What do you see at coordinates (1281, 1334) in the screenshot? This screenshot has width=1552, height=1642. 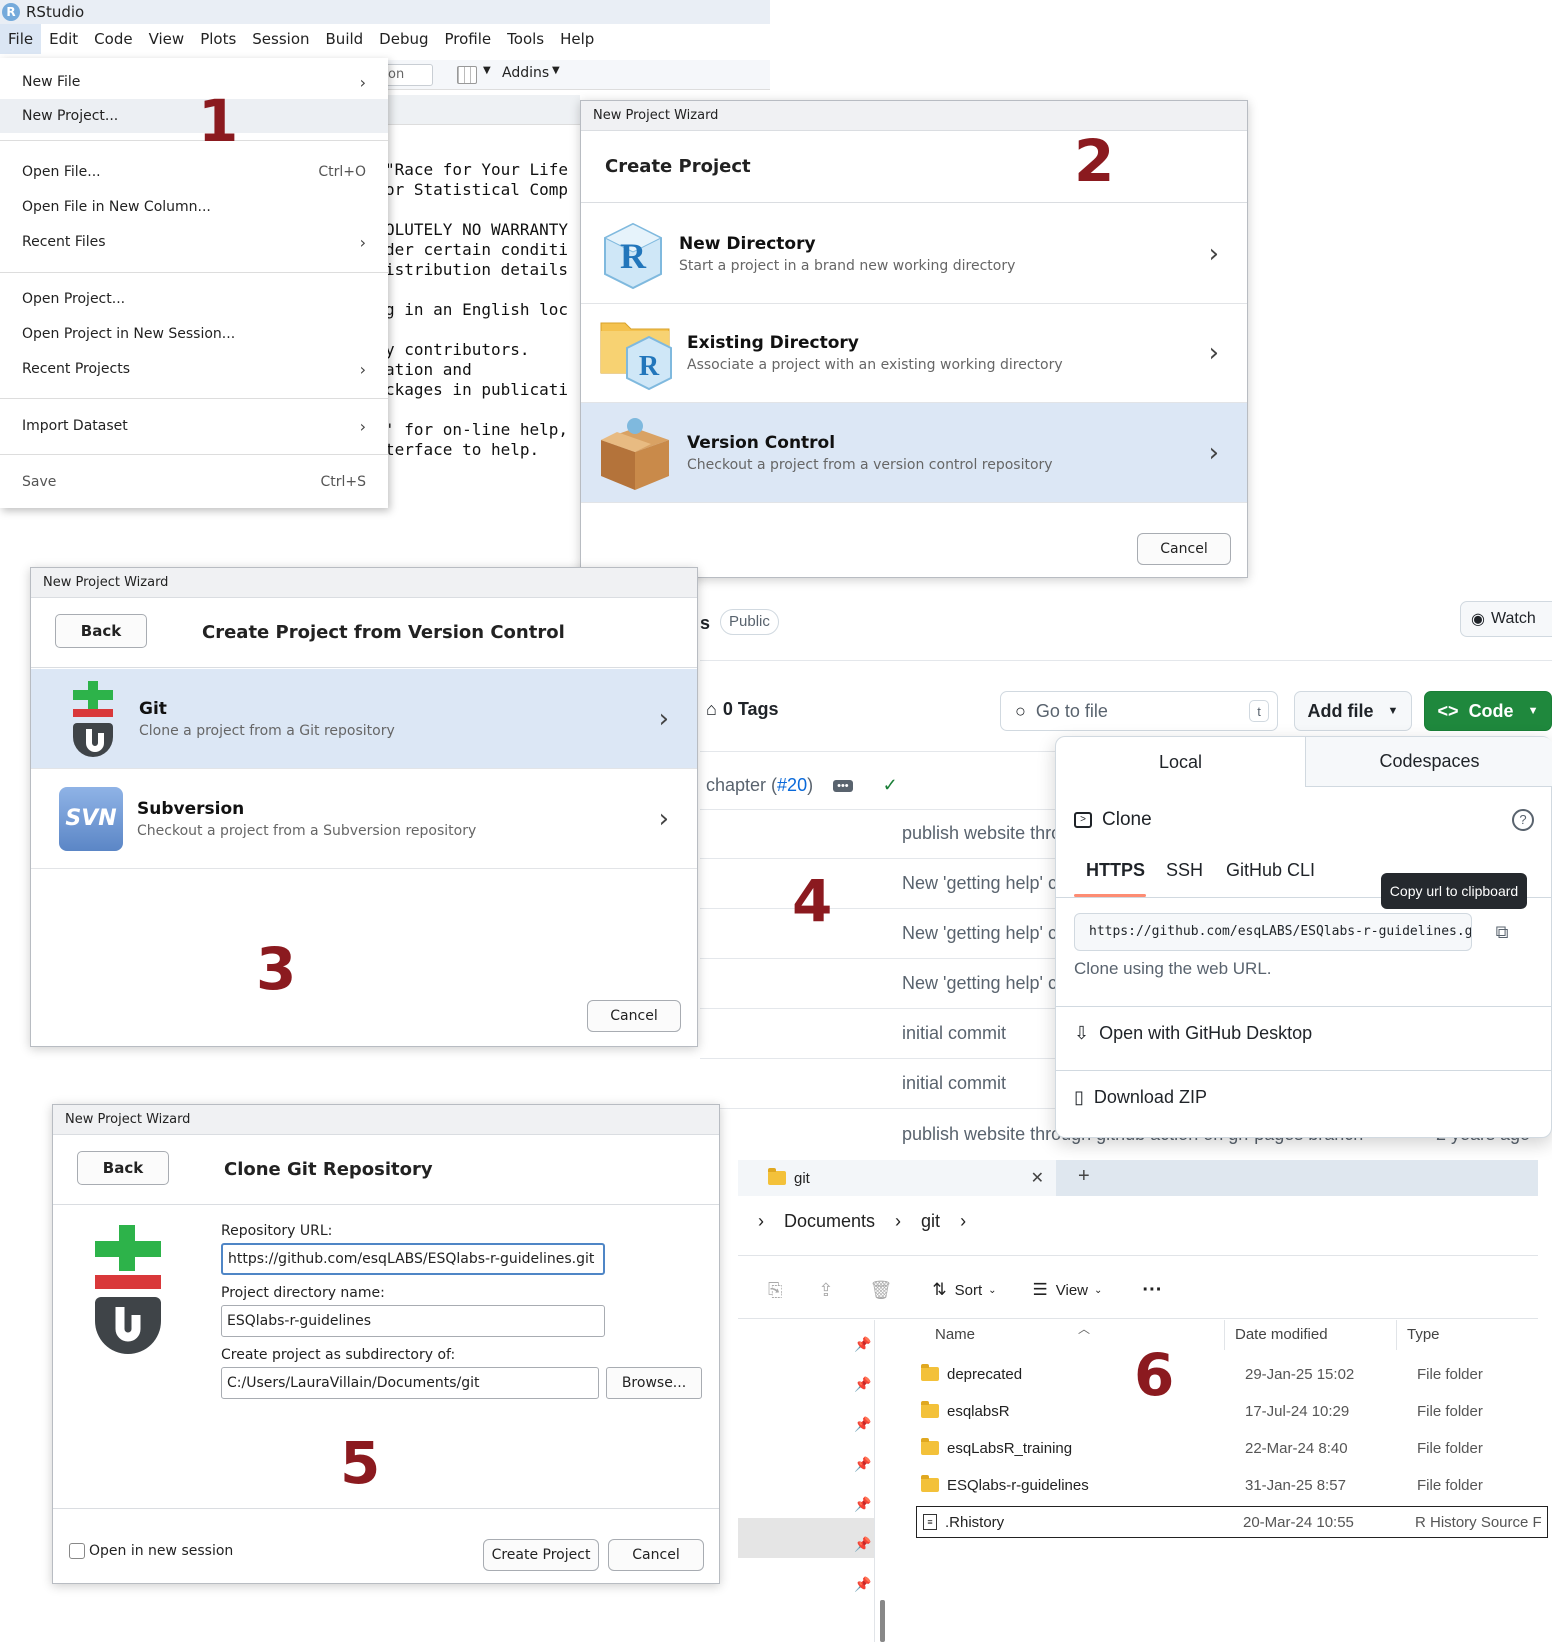 I see `column-header-date-modified: Date modified` at bounding box center [1281, 1334].